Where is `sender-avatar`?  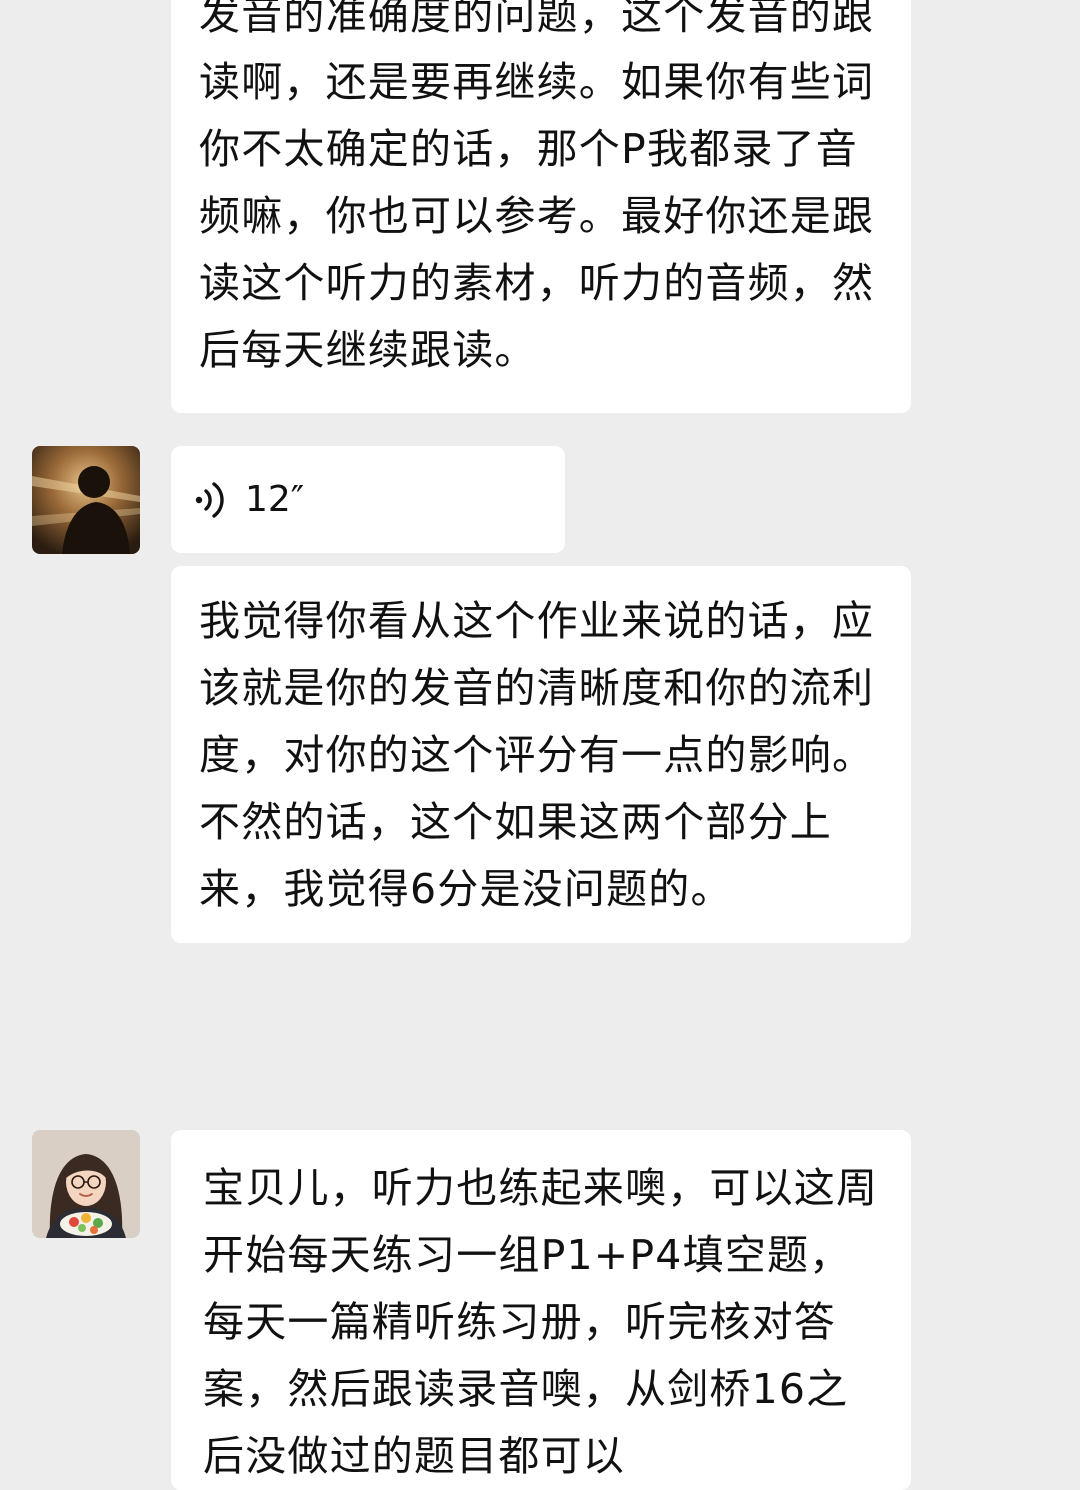 sender-avatar is located at coordinates (86, 1184).